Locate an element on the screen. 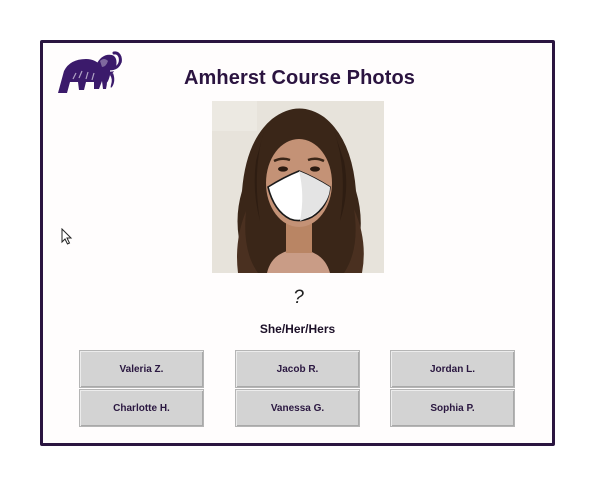 This screenshot has width=600, height=484. page-title: Amherst Course Photos is located at coordinates (299, 78).